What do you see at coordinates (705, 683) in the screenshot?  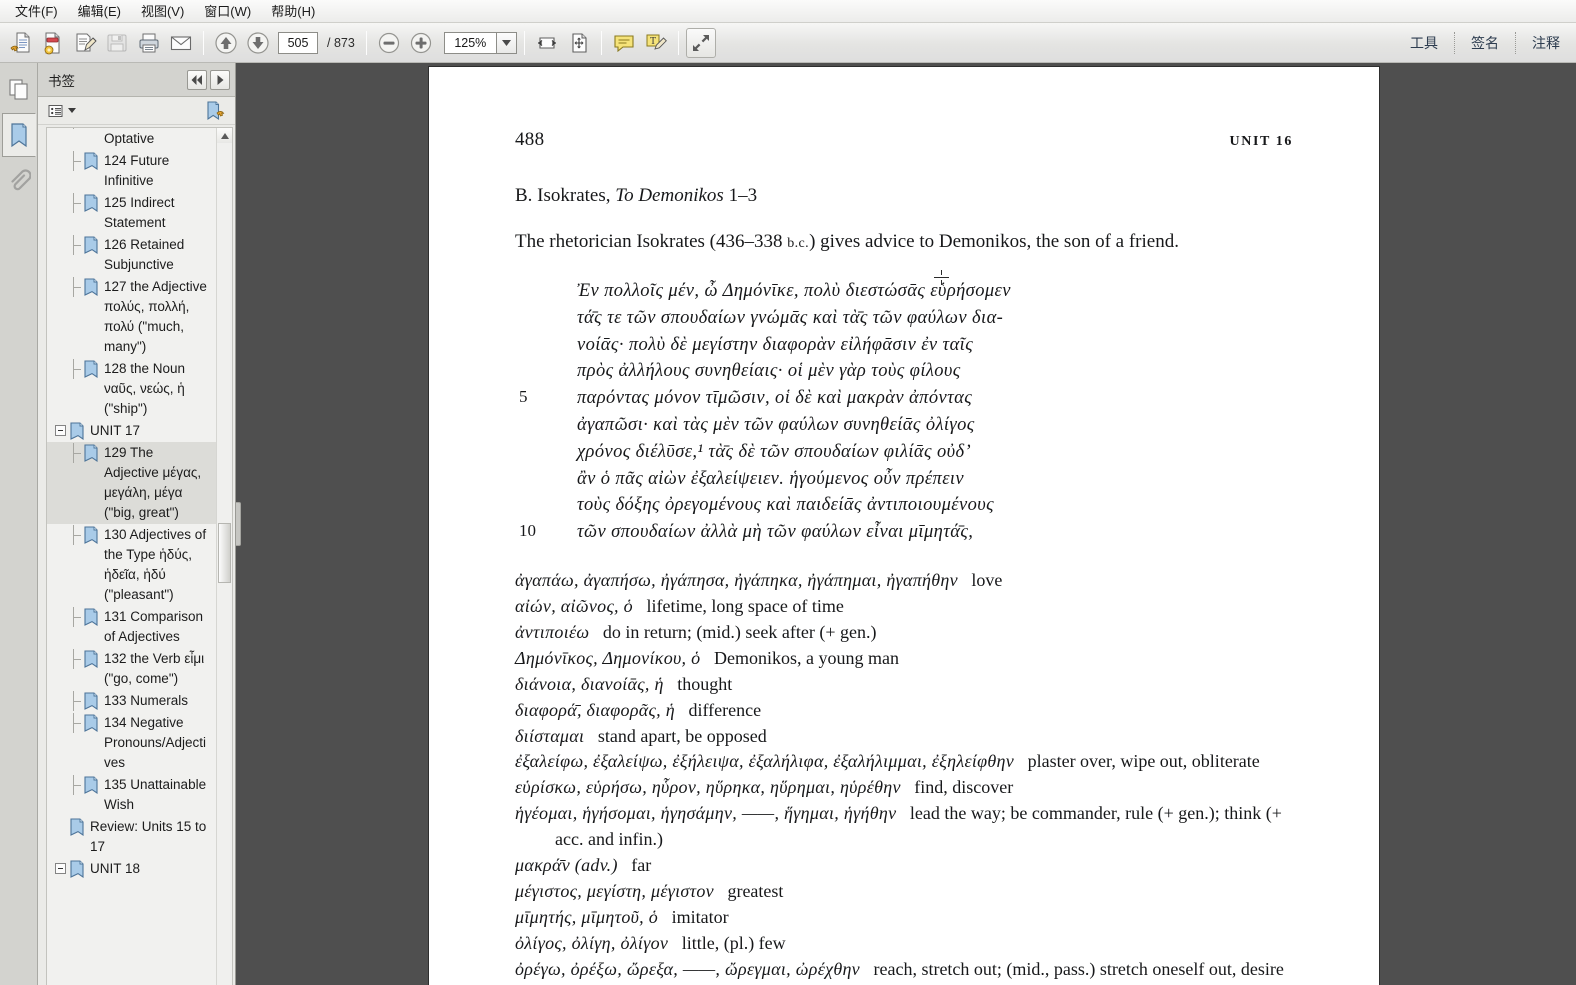 I see `vocabulary-gloss: thought` at bounding box center [705, 683].